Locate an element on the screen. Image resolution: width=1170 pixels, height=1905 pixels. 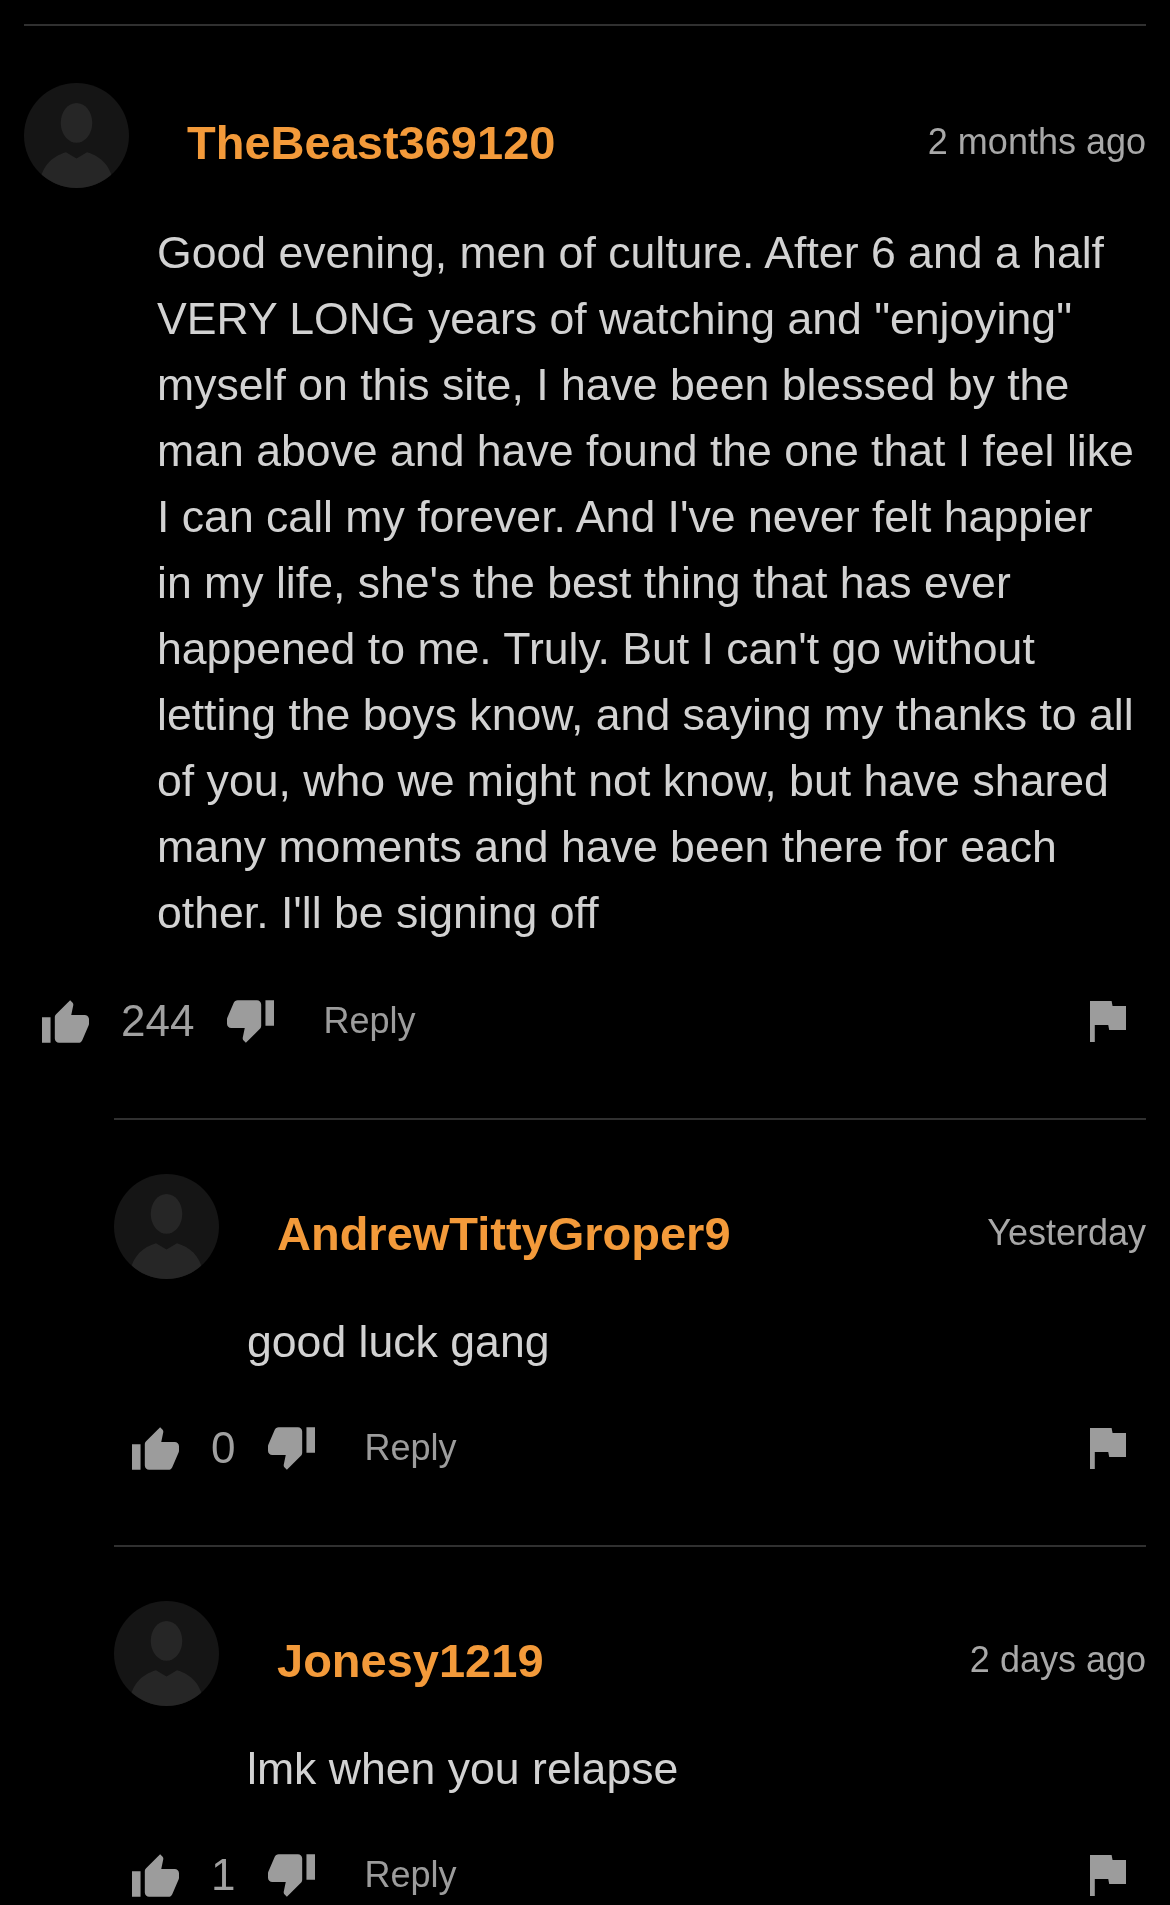
comment-text: lmk when you relapse is located at coordinates (463, 1769).